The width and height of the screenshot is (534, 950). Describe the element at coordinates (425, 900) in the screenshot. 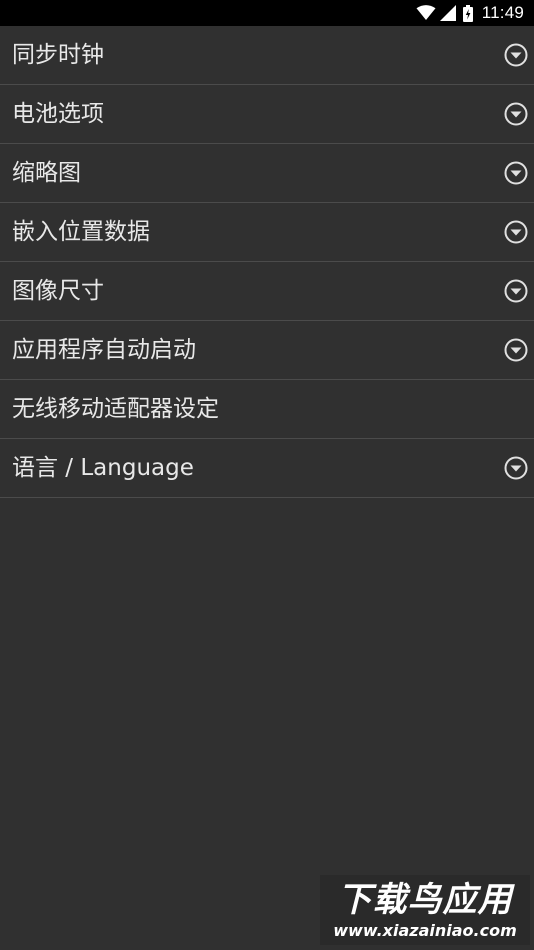

I see `watermark-title: 下载鸟应用` at that location.